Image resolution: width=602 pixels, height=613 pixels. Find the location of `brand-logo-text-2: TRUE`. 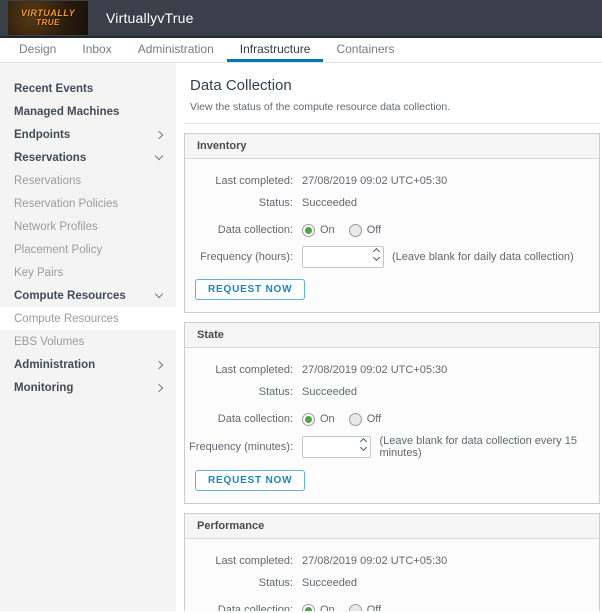

brand-logo-text-2: TRUE is located at coordinates (48, 22).